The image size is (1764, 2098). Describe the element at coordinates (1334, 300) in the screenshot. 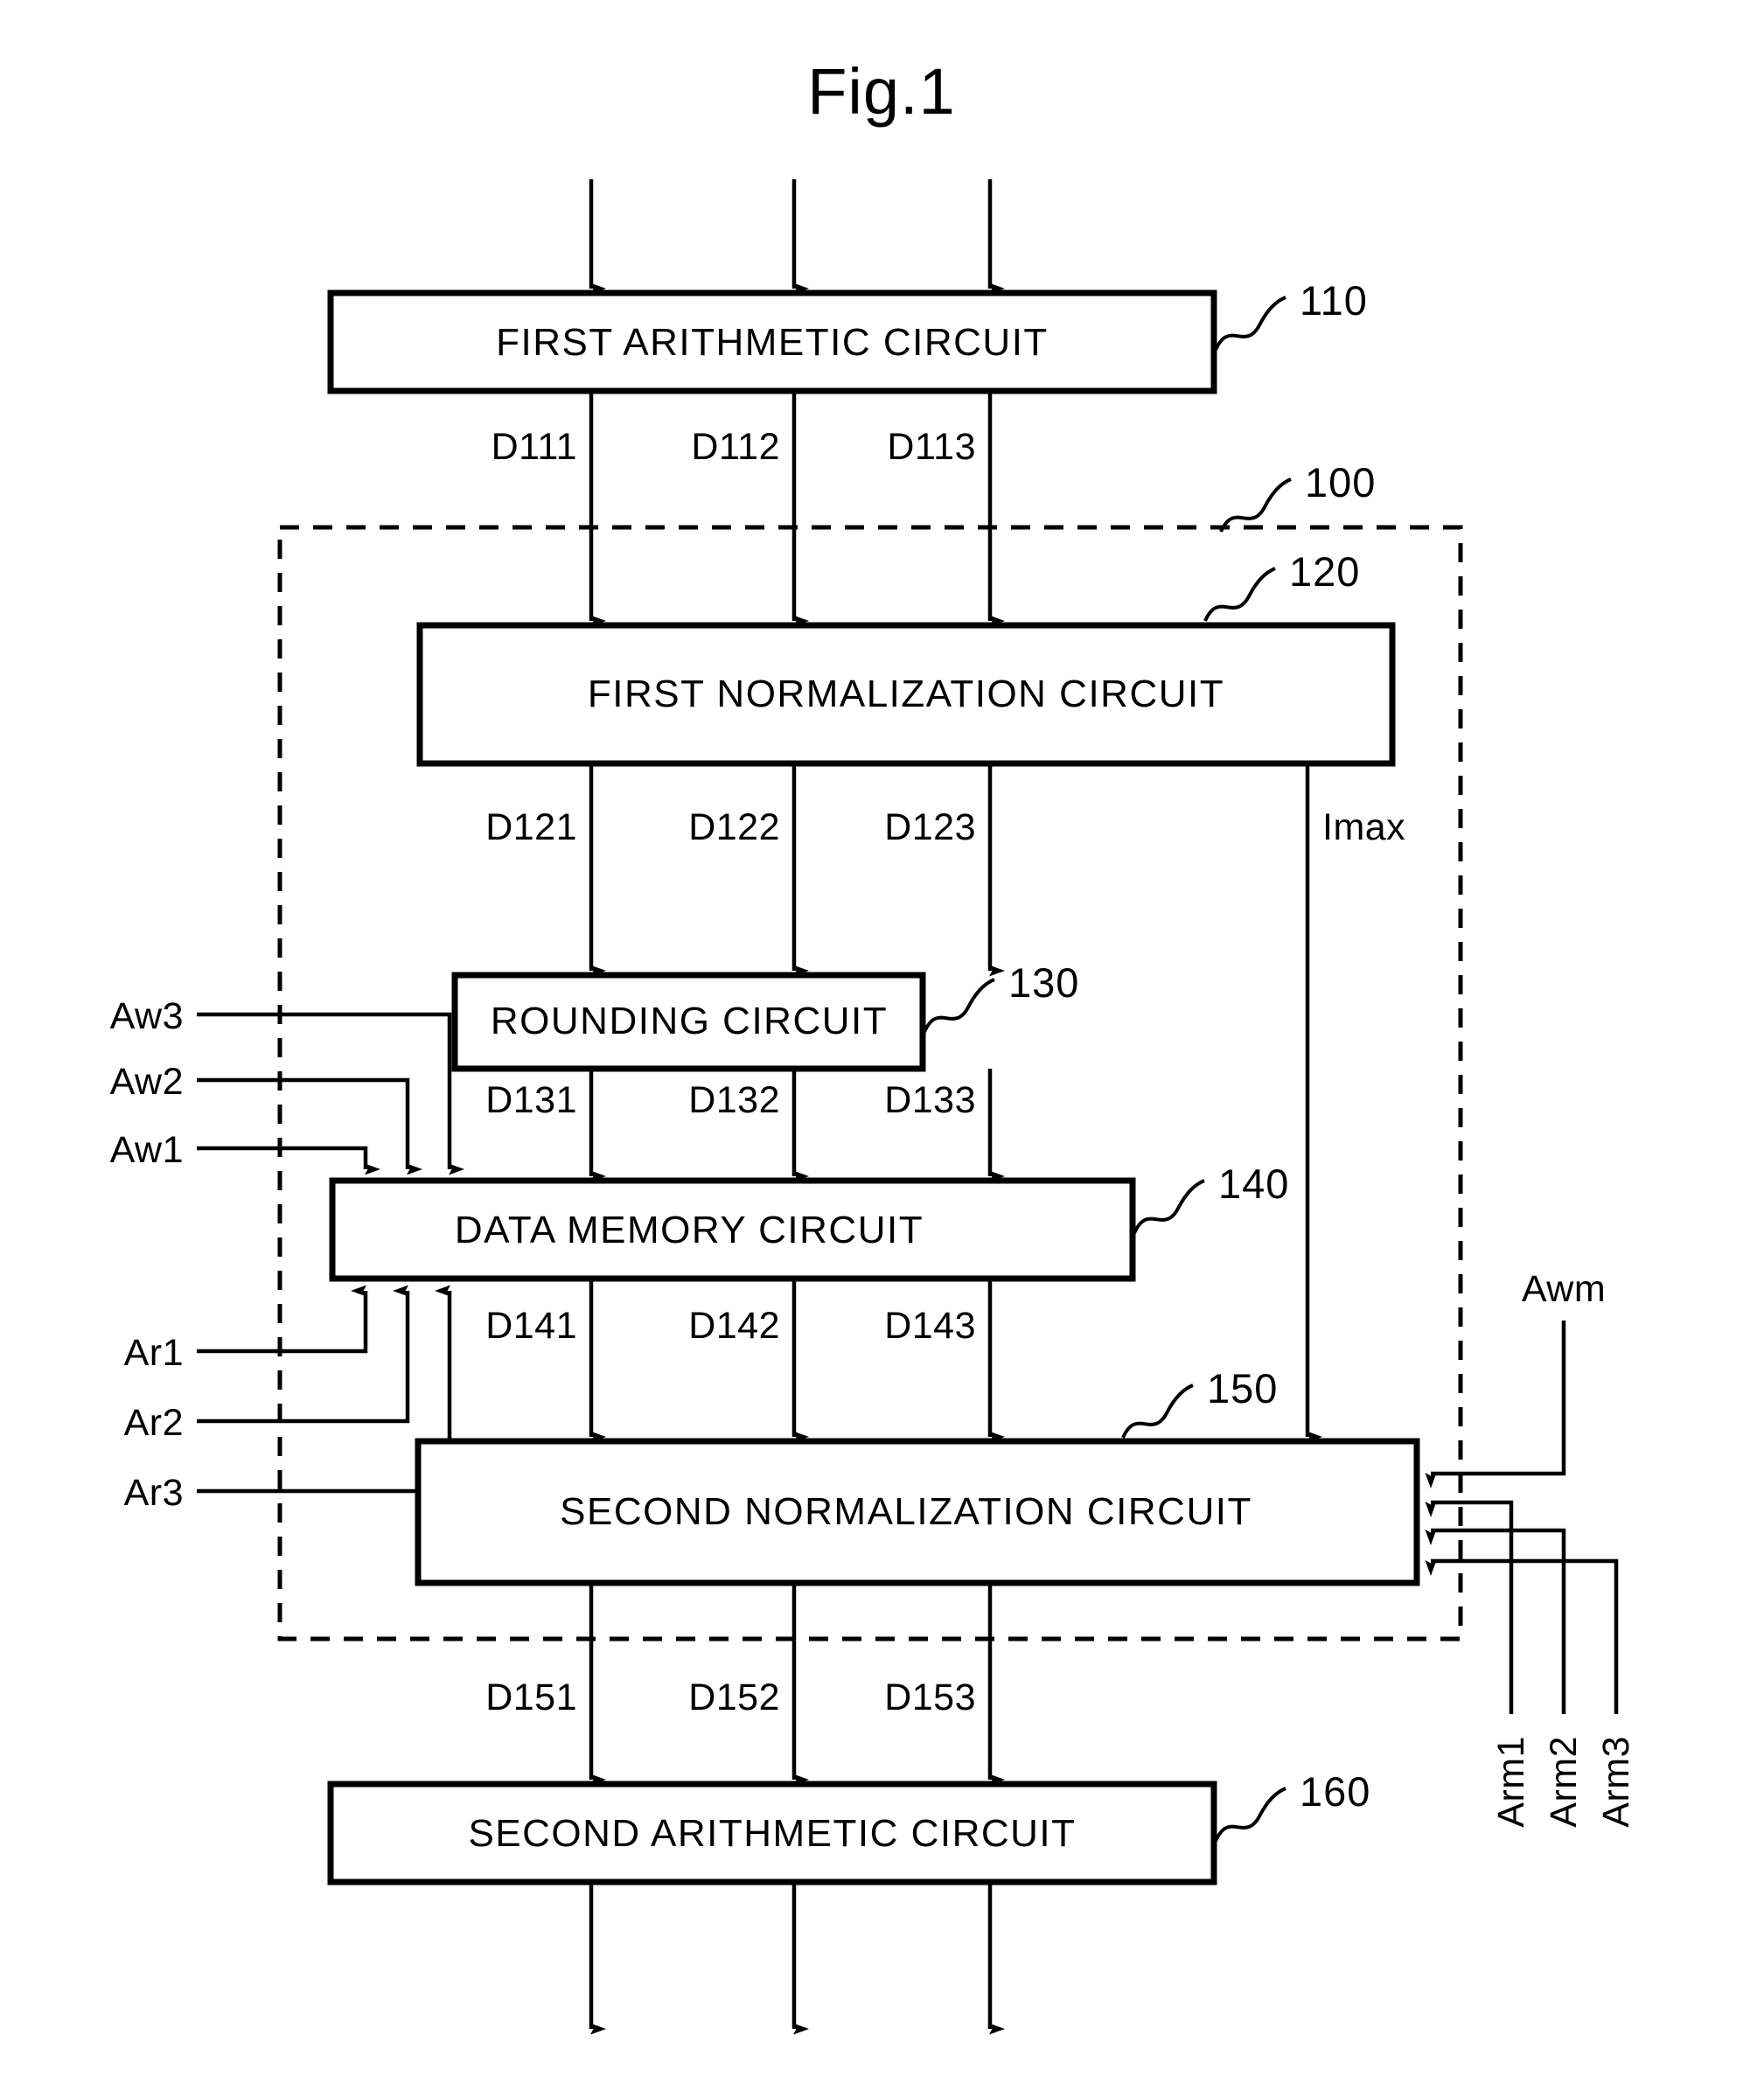

I see `ref-number-110: 110` at that location.